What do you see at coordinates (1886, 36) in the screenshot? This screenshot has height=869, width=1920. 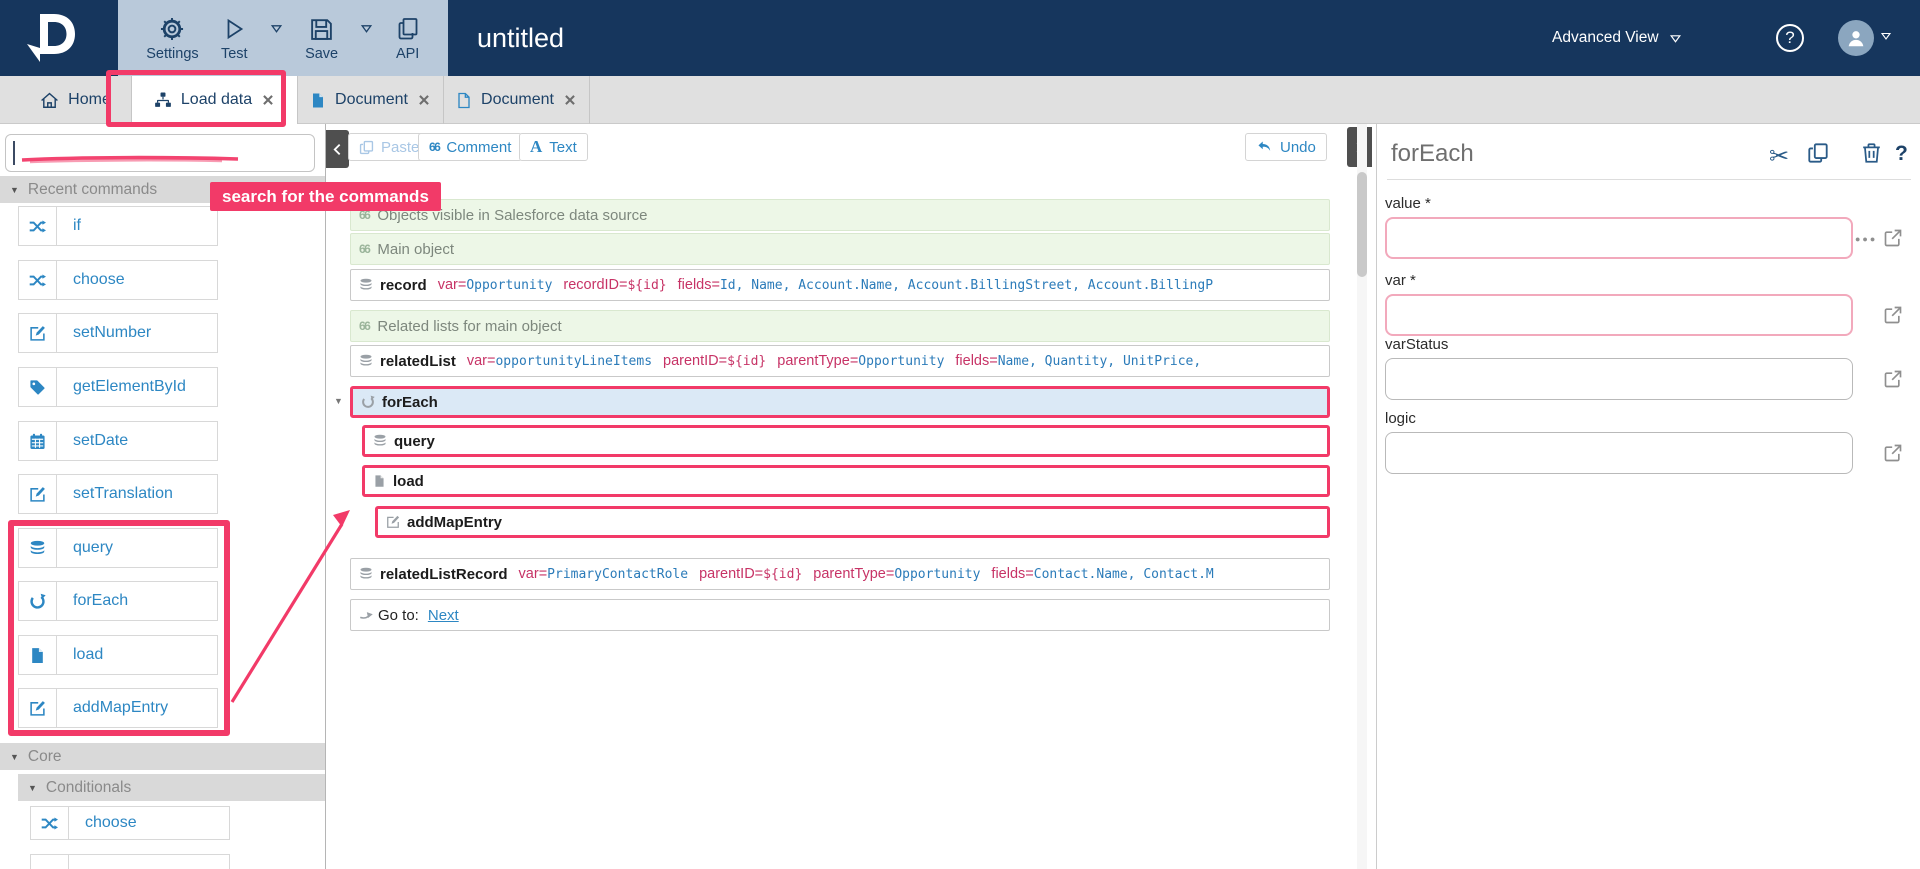 I see `avatar-dropdown-caret` at bounding box center [1886, 36].